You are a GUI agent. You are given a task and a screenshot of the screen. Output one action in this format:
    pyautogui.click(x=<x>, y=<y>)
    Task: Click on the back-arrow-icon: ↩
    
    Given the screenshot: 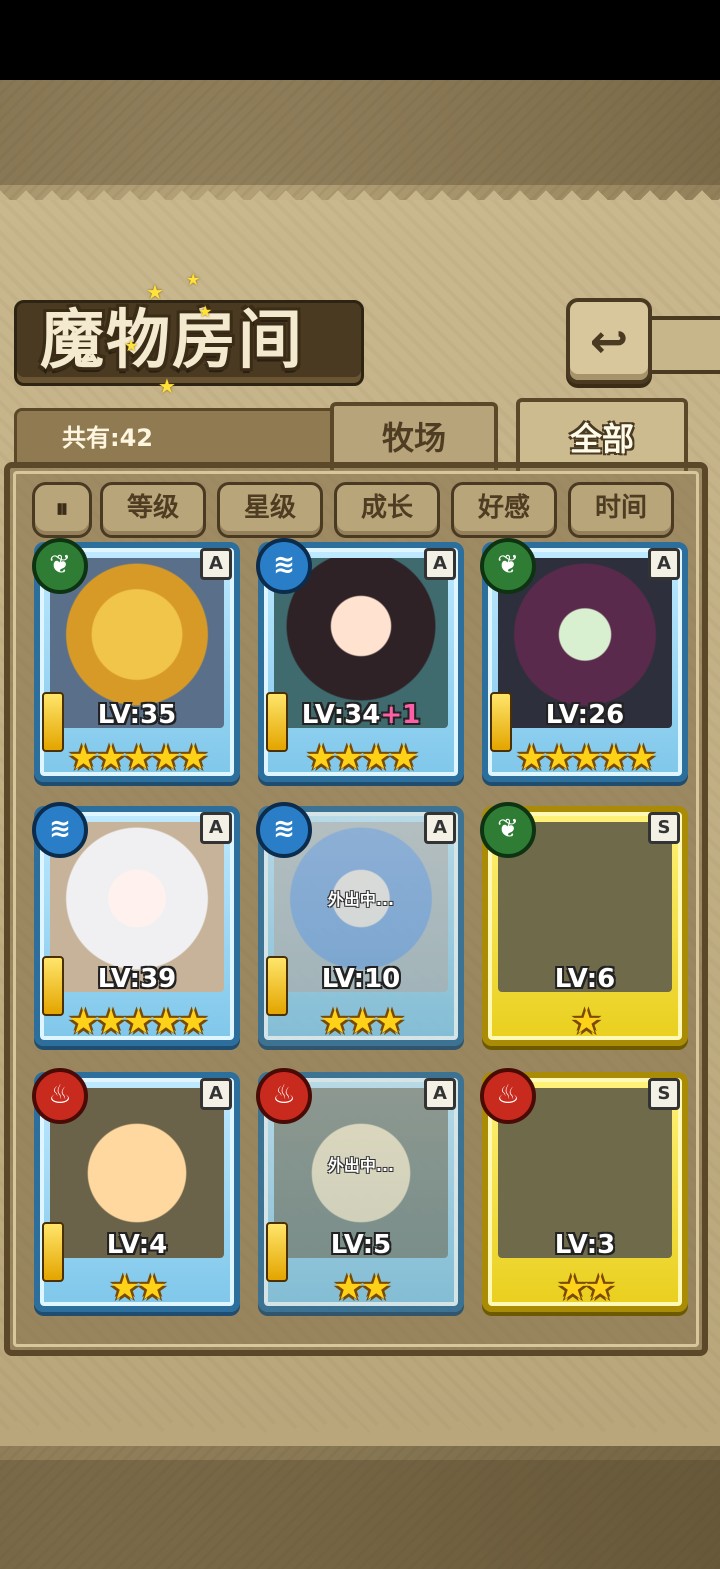 What is the action you would take?
    pyautogui.click(x=609, y=341)
    